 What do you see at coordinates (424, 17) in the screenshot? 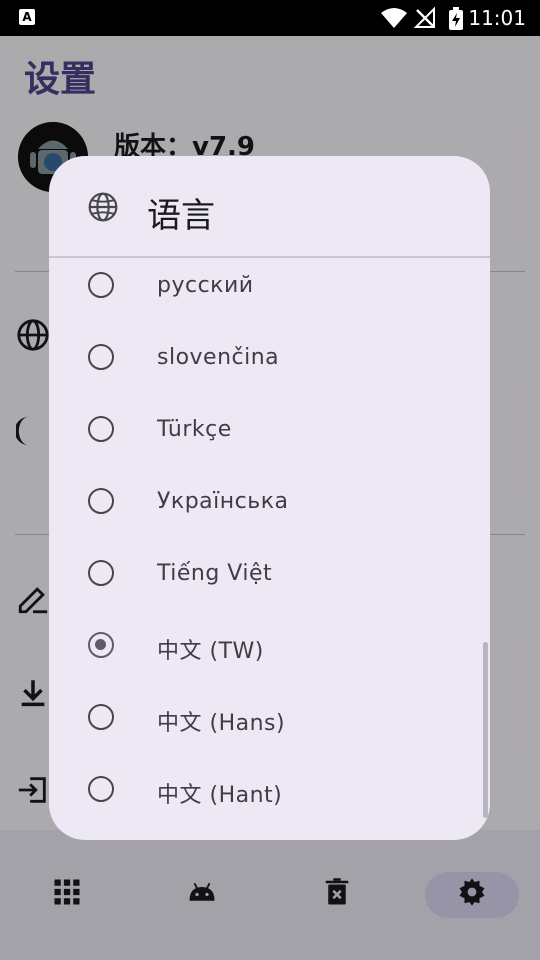
I see `no-signal-icon` at bounding box center [424, 17].